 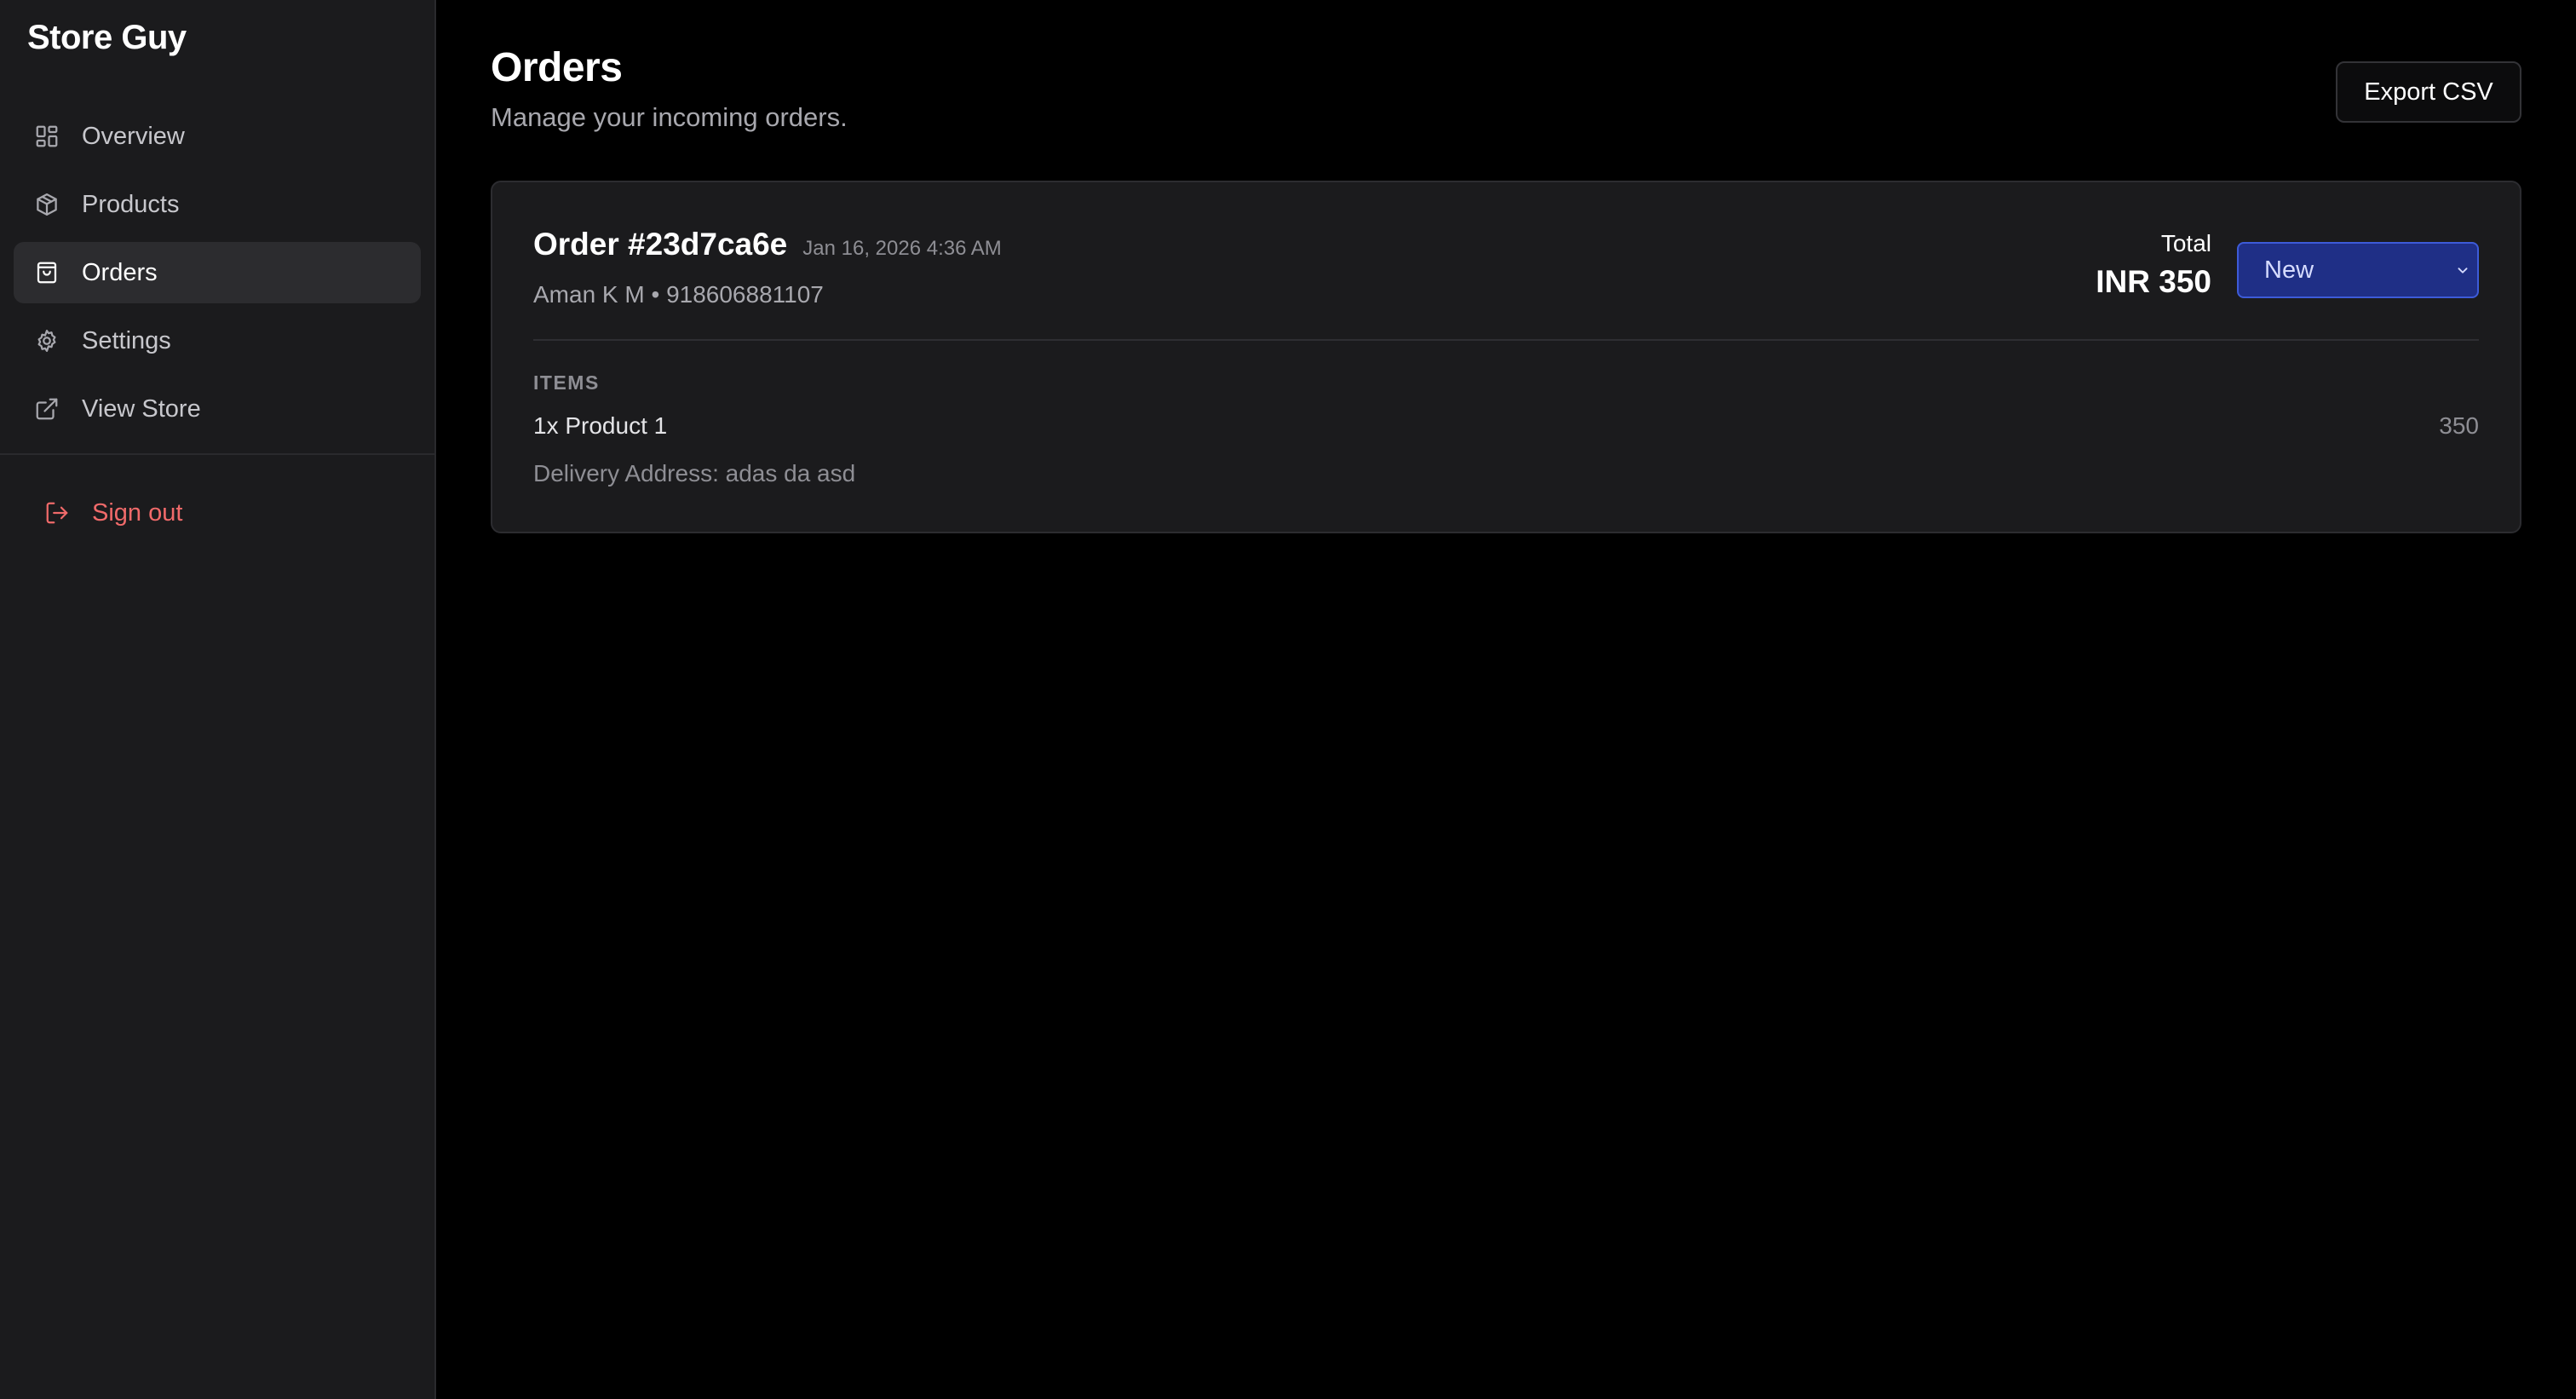 What do you see at coordinates (57, 513) in the screenshot?
I see `logout-icon` at bounding box center [57, 513].